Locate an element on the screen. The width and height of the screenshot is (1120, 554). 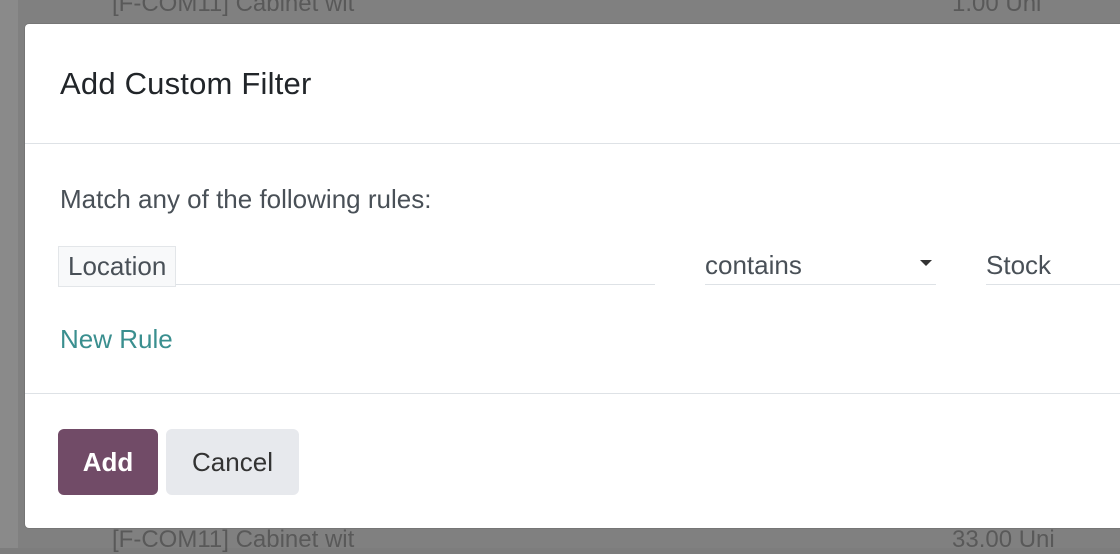
background-row-qty: 1.00 Uni is located at coordinates (997, 8).